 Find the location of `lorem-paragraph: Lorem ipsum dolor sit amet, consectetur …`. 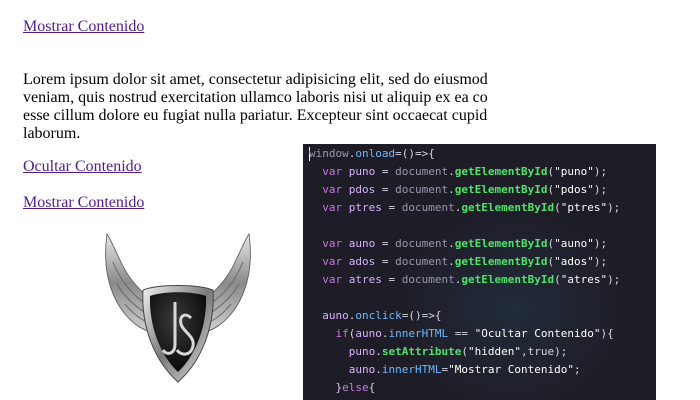

lorem-paragraph: Lorem ipsum dolor sit amet, consectetur … is located at coordinates (256, 107).